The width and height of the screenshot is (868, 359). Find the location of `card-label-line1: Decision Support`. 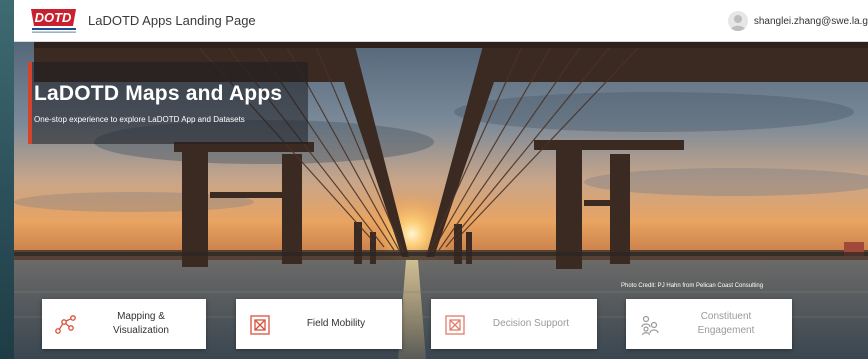

card-label-line1: Decision Support is located at coordinates (531, 323).